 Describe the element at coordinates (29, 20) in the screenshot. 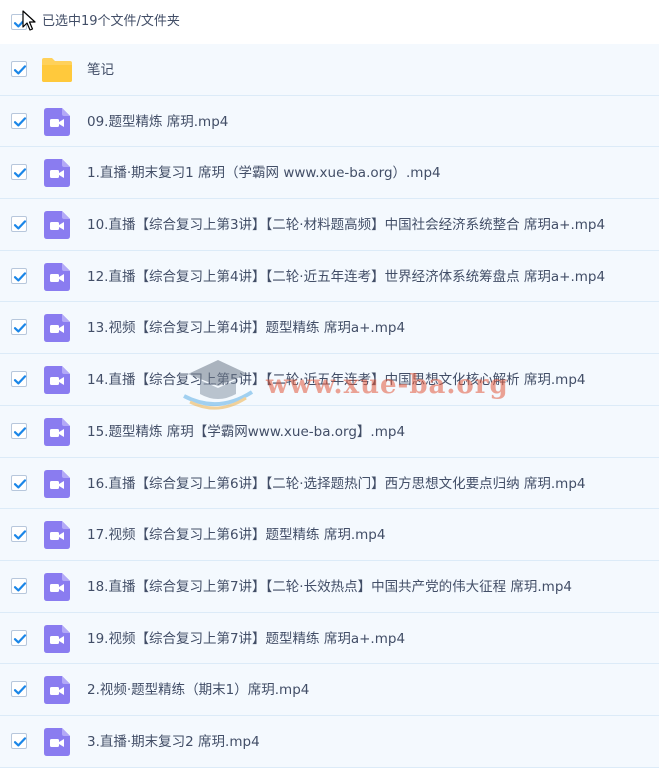

I see `mouse-cursor-icon` at that location.